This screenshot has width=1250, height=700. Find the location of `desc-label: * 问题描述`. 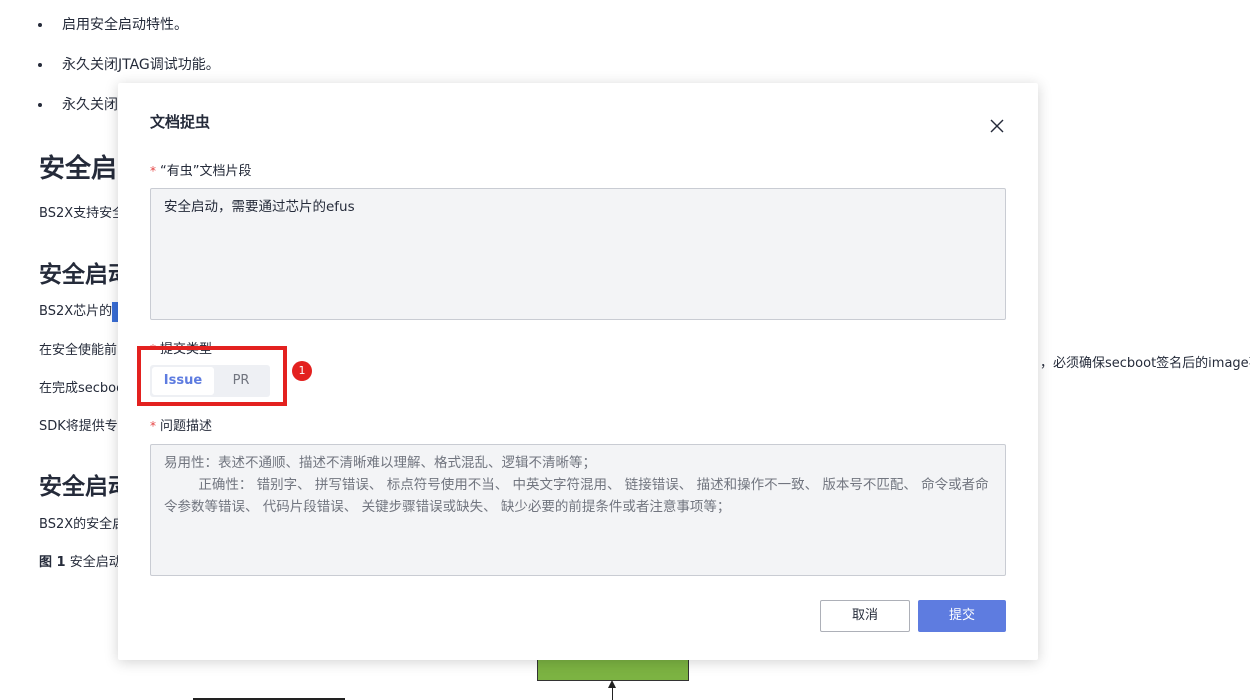

desc-label: * 问题描述 is located at coordinates (181, 424).